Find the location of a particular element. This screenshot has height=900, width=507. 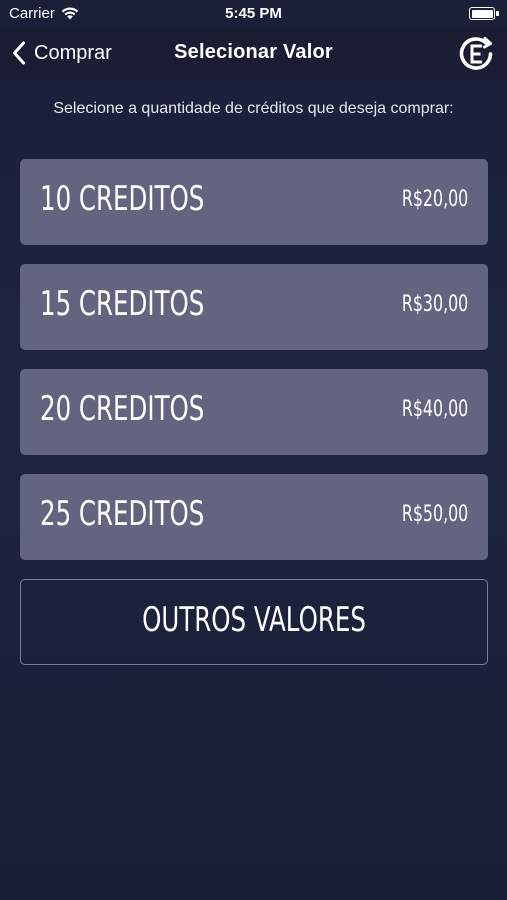

option-label: 20 CREDITOS is located at coordinates (122, 409).